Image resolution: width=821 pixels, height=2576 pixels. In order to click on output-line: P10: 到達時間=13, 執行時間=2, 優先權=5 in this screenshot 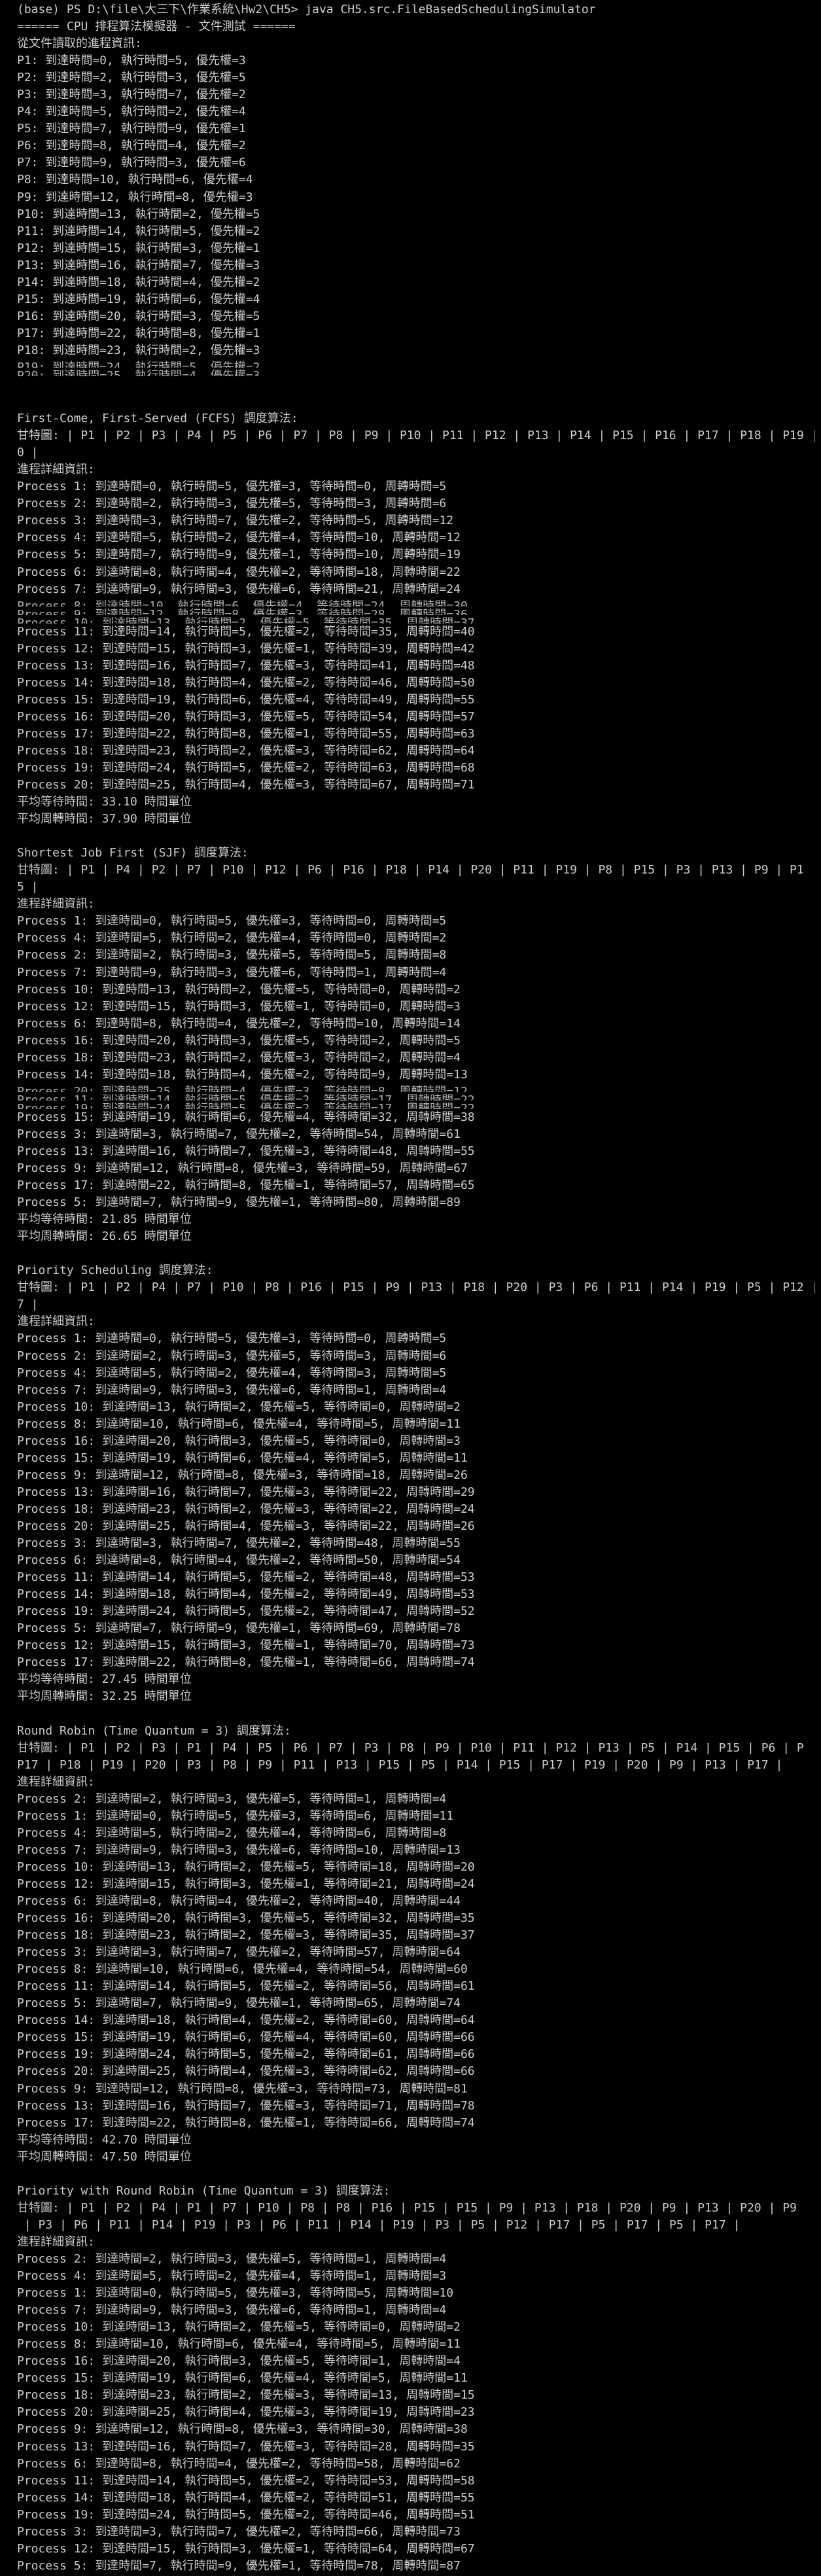, I will do `click(138, 214)`.